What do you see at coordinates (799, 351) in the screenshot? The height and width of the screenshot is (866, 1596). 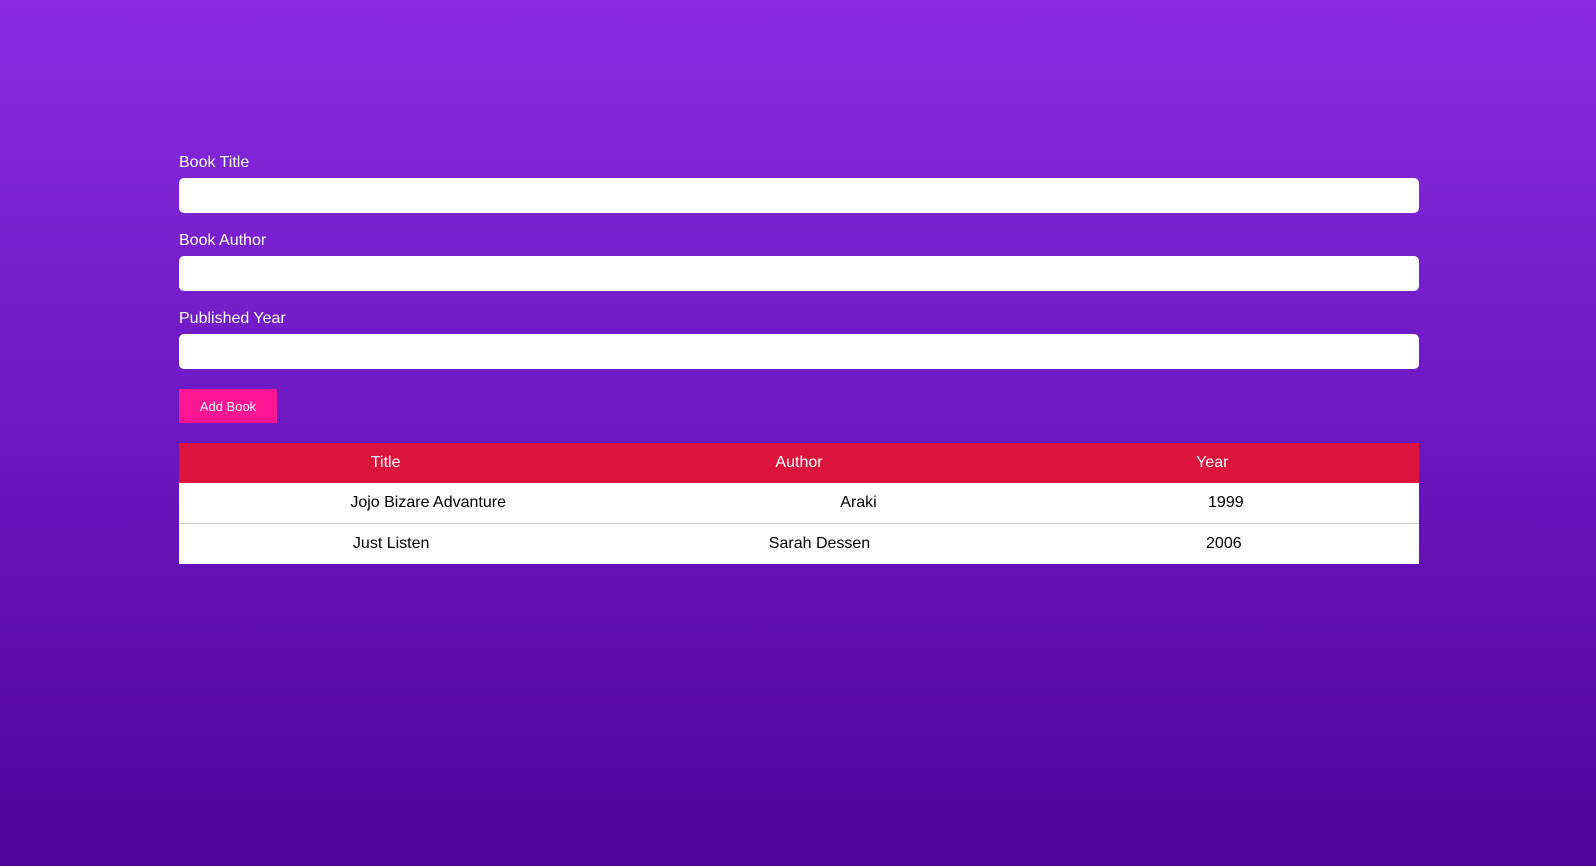 I see `published-year-input` at bounding box center [799, 351].